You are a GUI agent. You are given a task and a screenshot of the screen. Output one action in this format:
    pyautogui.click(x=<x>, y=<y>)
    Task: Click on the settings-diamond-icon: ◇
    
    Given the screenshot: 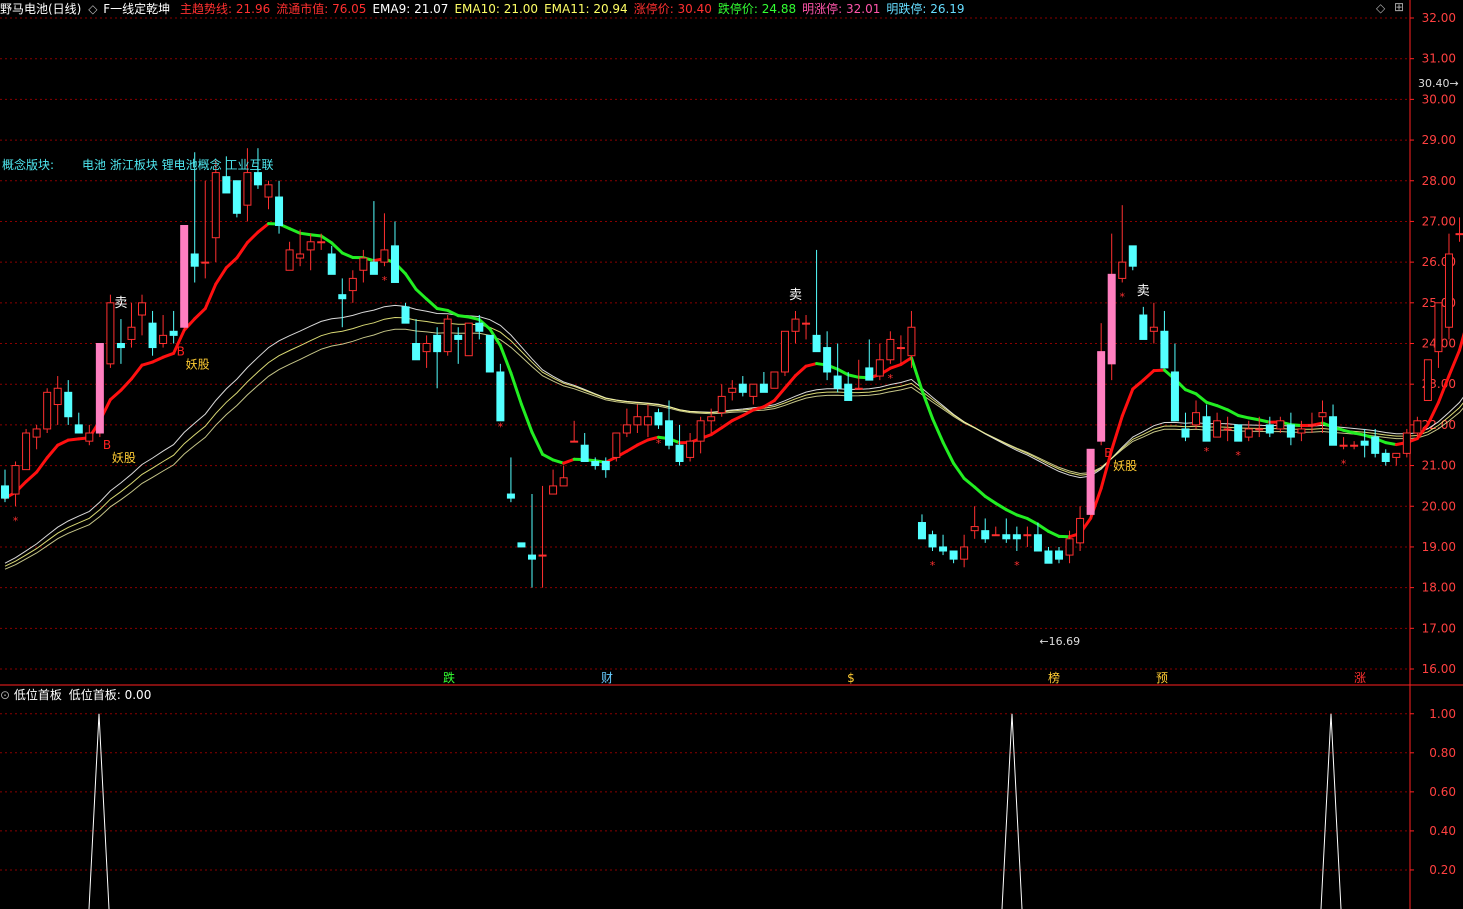 What is the action you would take?
    pyautogui.click(x=92, y=9)
    